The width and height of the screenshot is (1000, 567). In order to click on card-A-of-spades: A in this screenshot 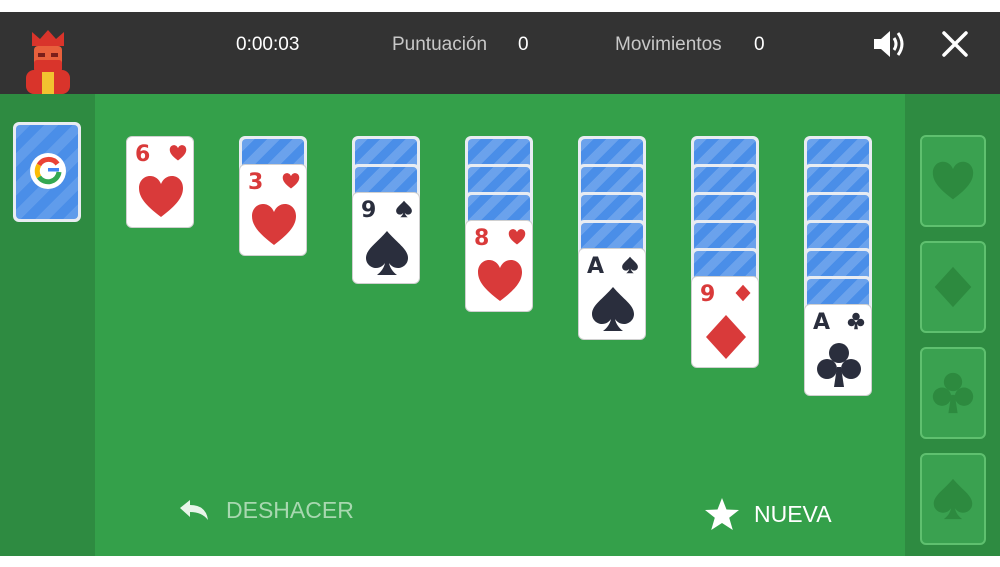, I will do `click(612, 294)`.